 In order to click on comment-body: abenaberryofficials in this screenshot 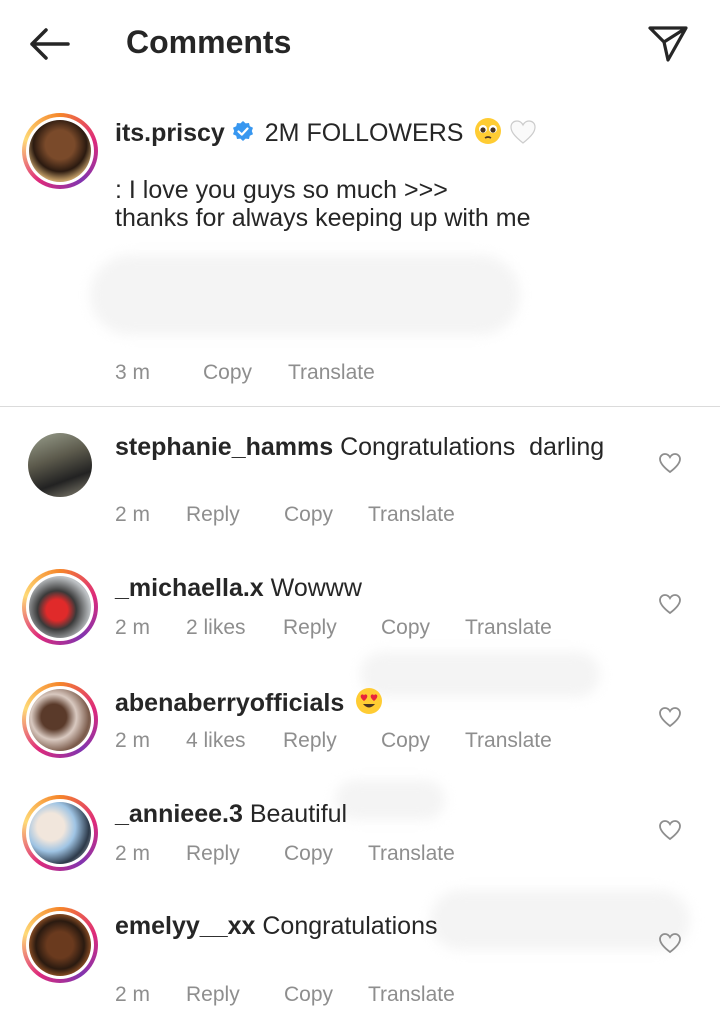, I will do `click(249, 702)`.